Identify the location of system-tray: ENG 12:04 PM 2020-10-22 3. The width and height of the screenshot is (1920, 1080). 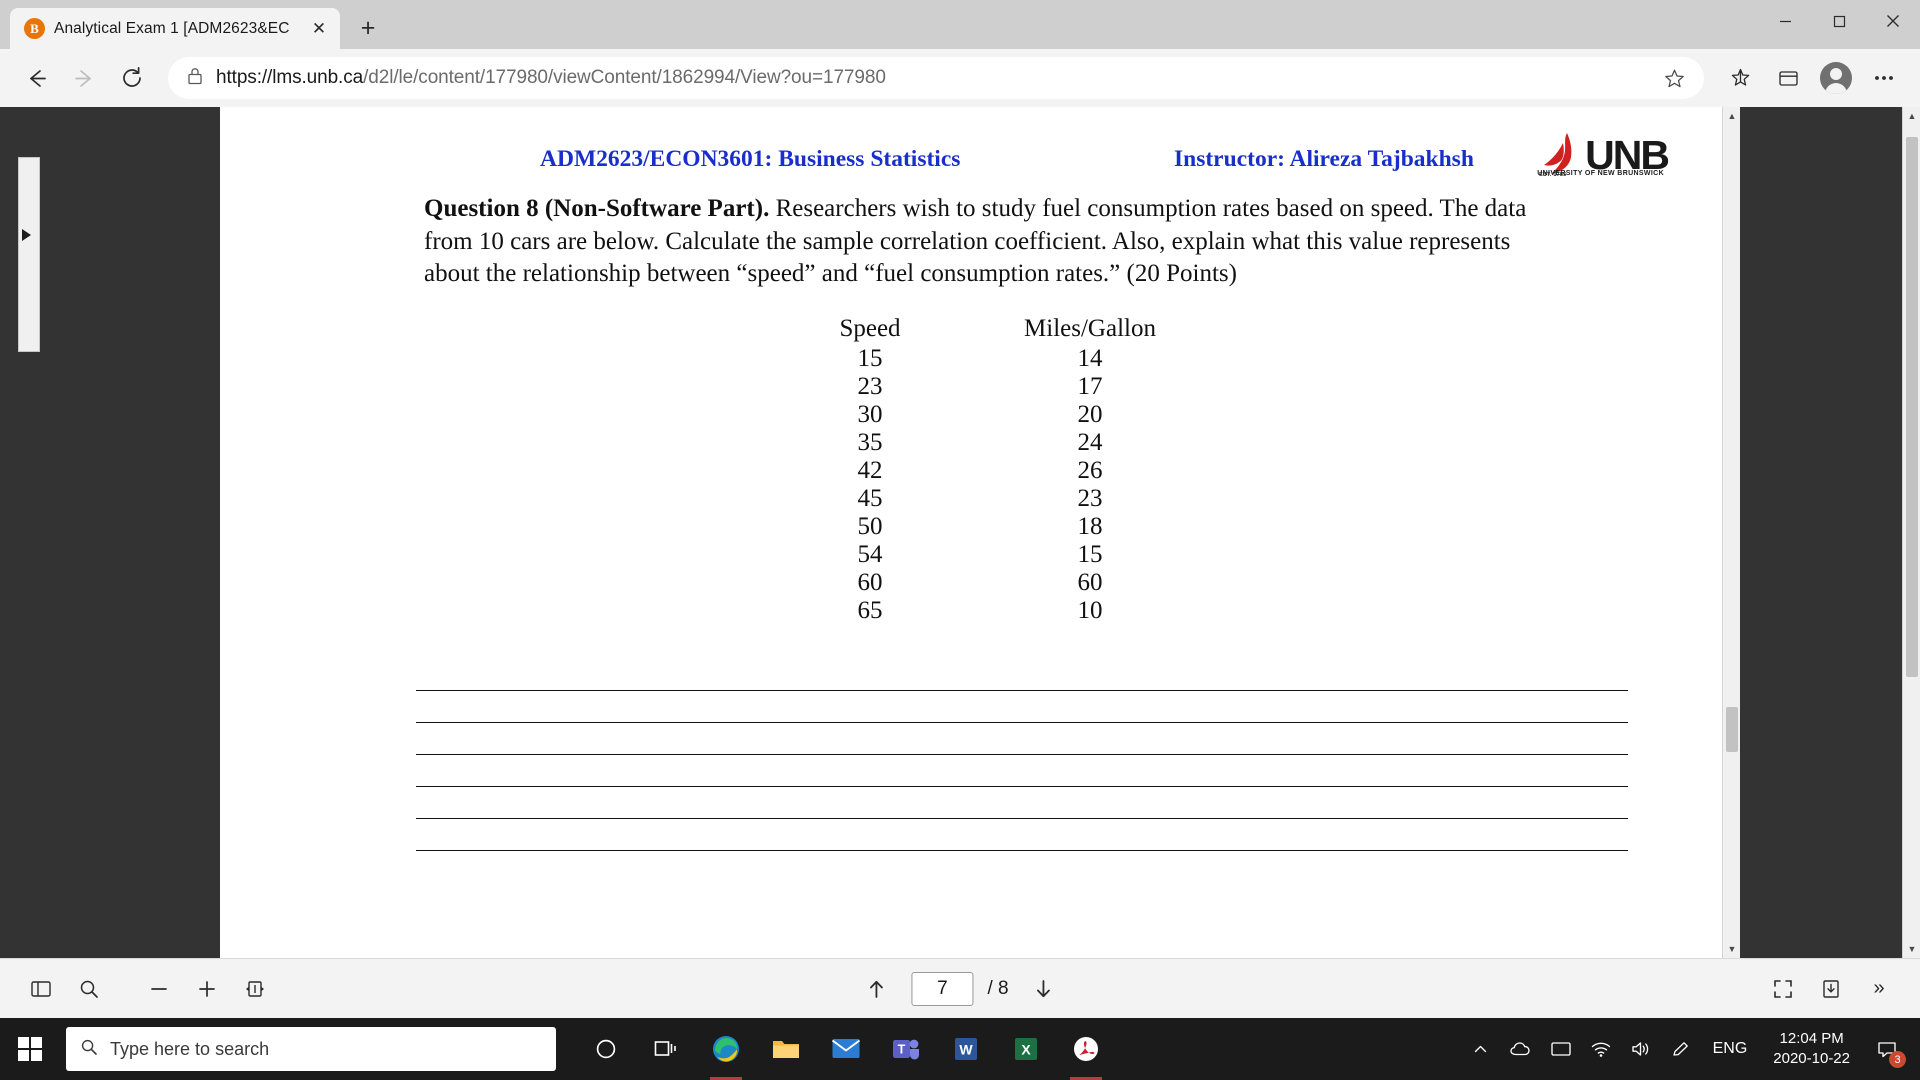
(1690, 1049).